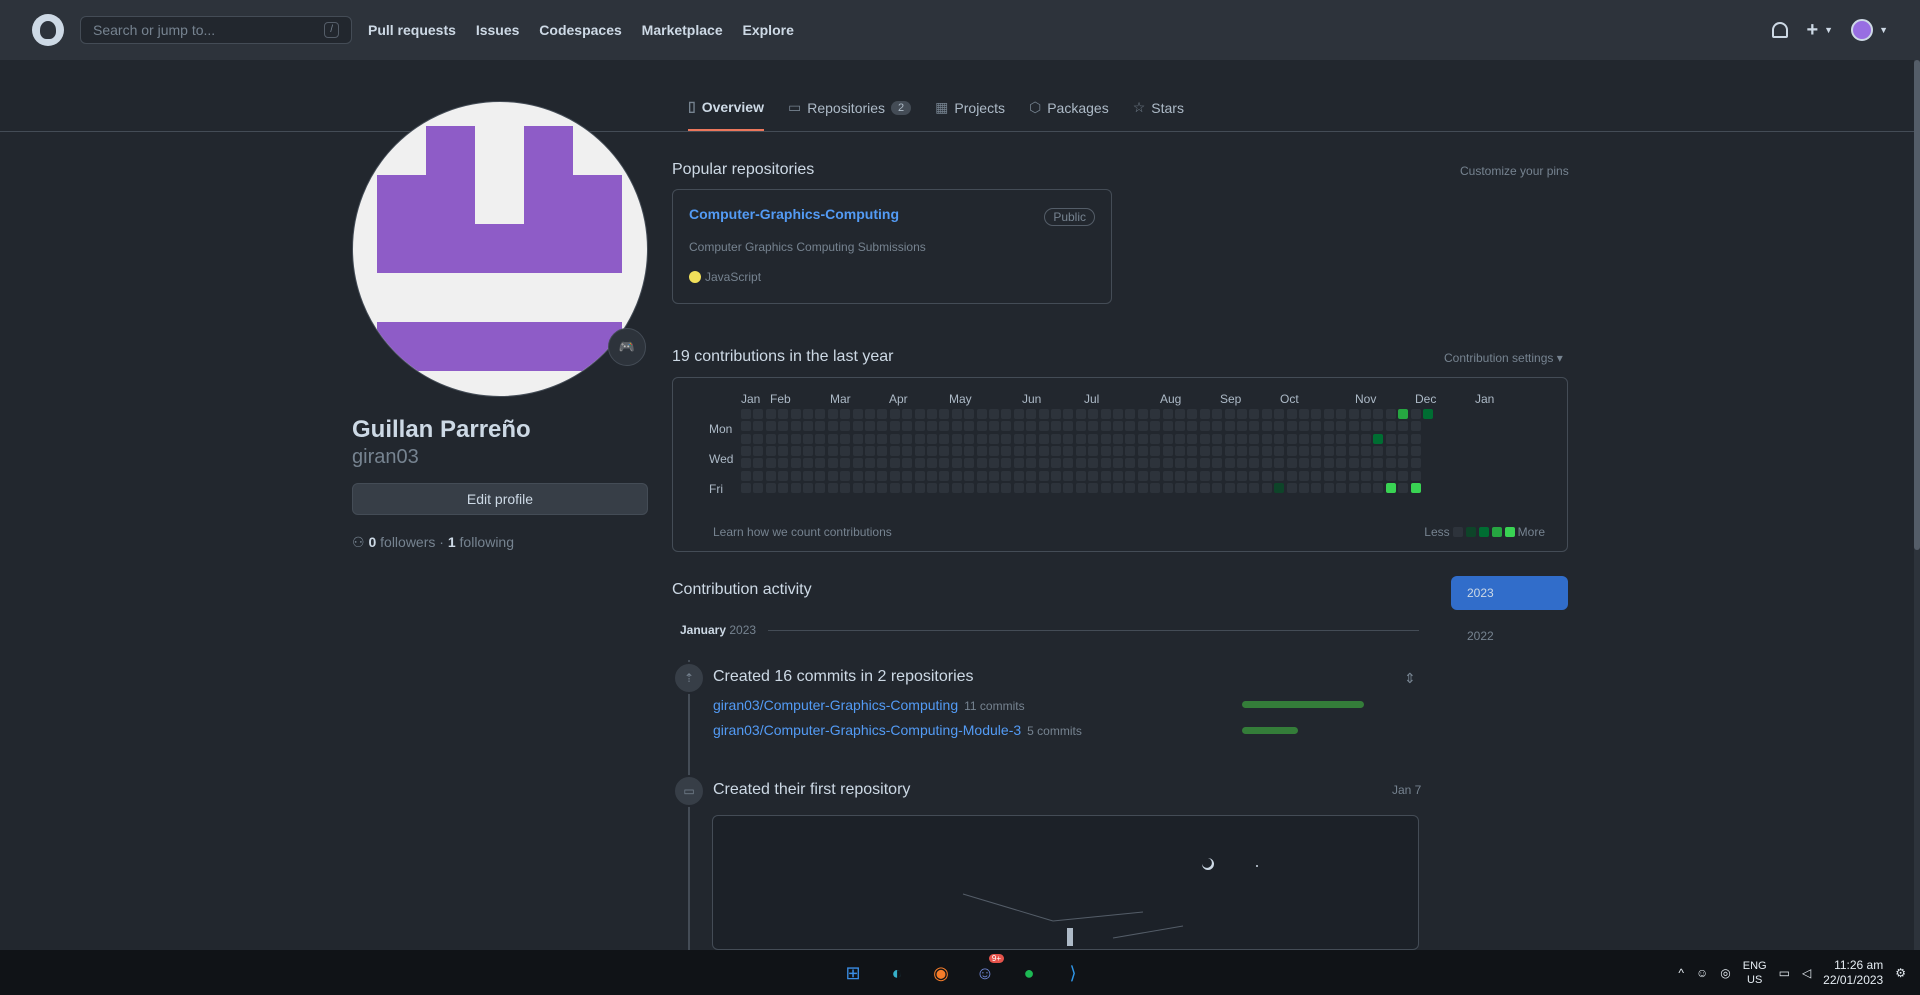  Describe the element at coordinates (372, 542) in the screenshot. I see `followers-count: 0` at that location.